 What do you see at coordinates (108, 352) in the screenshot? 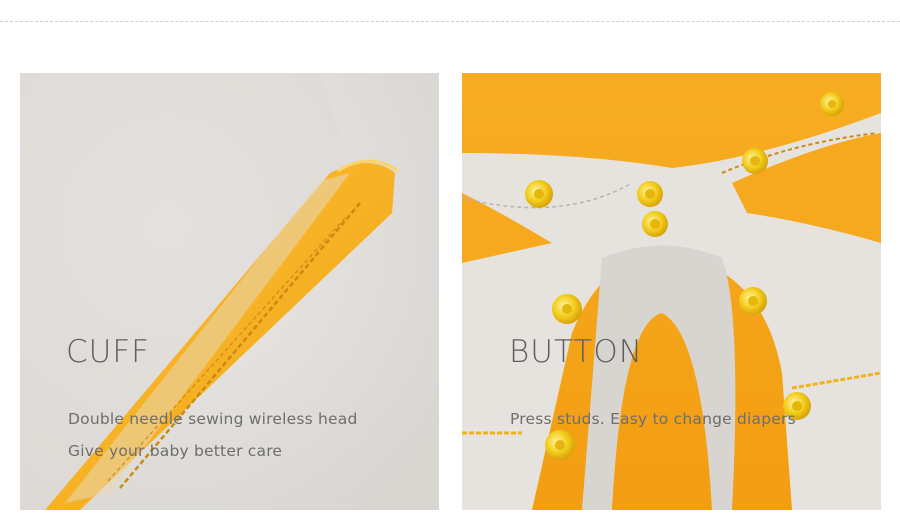
I see `cuff-heading: CUFF` at bounding box center [108, 352].